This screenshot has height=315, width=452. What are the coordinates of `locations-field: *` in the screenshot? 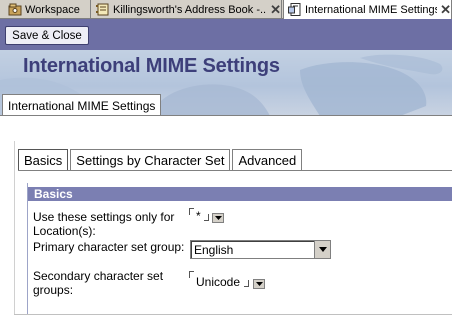 It's located at (198, 216).